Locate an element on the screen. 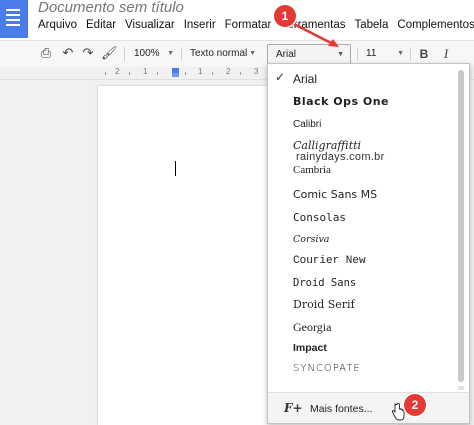 The image size is (474, 425). zoom-select: 100% ▼ is located at coordinates (154, 54).